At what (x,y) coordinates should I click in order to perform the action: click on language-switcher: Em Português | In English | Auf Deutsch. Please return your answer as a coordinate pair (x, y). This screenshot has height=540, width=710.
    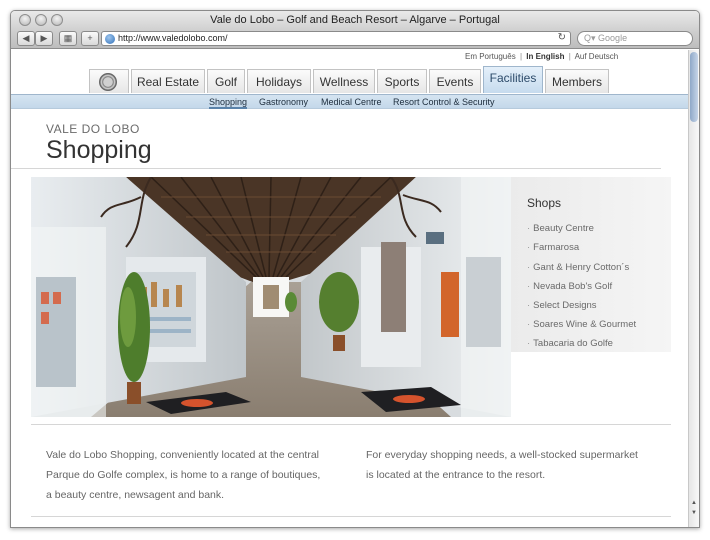
    Looking at the image, I should click on (541, 56).